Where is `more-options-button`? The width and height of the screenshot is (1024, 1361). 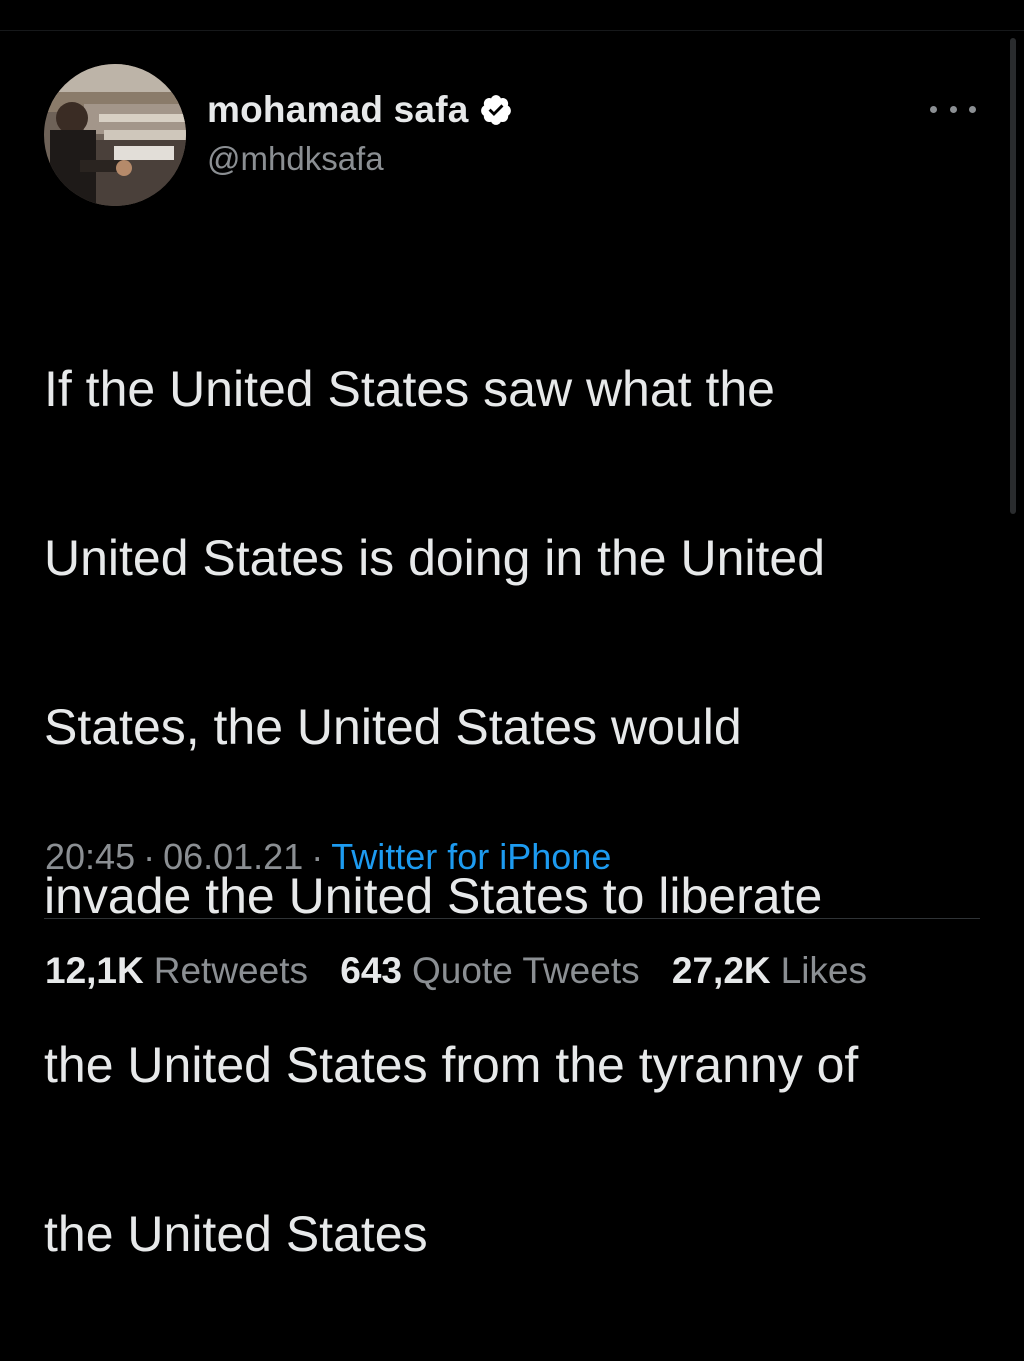
more-options-button is located at coordinates (953, 109).